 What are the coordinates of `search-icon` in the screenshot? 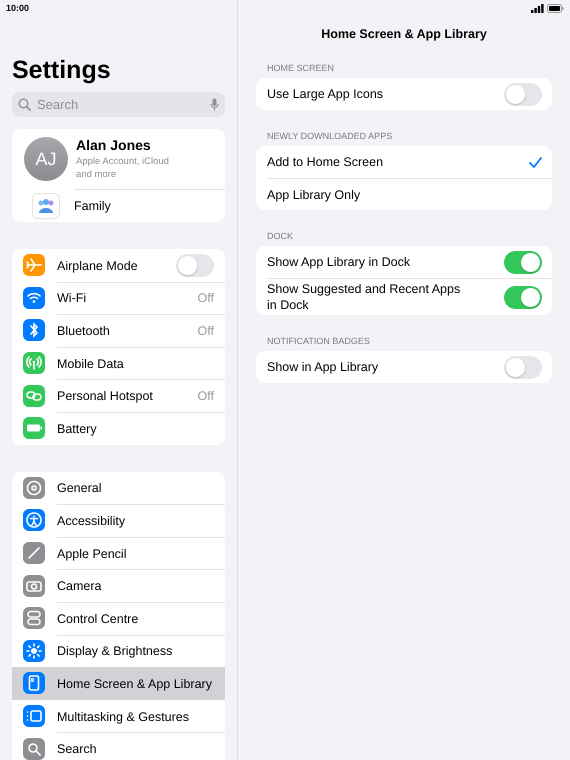 It's located at (24, 104).